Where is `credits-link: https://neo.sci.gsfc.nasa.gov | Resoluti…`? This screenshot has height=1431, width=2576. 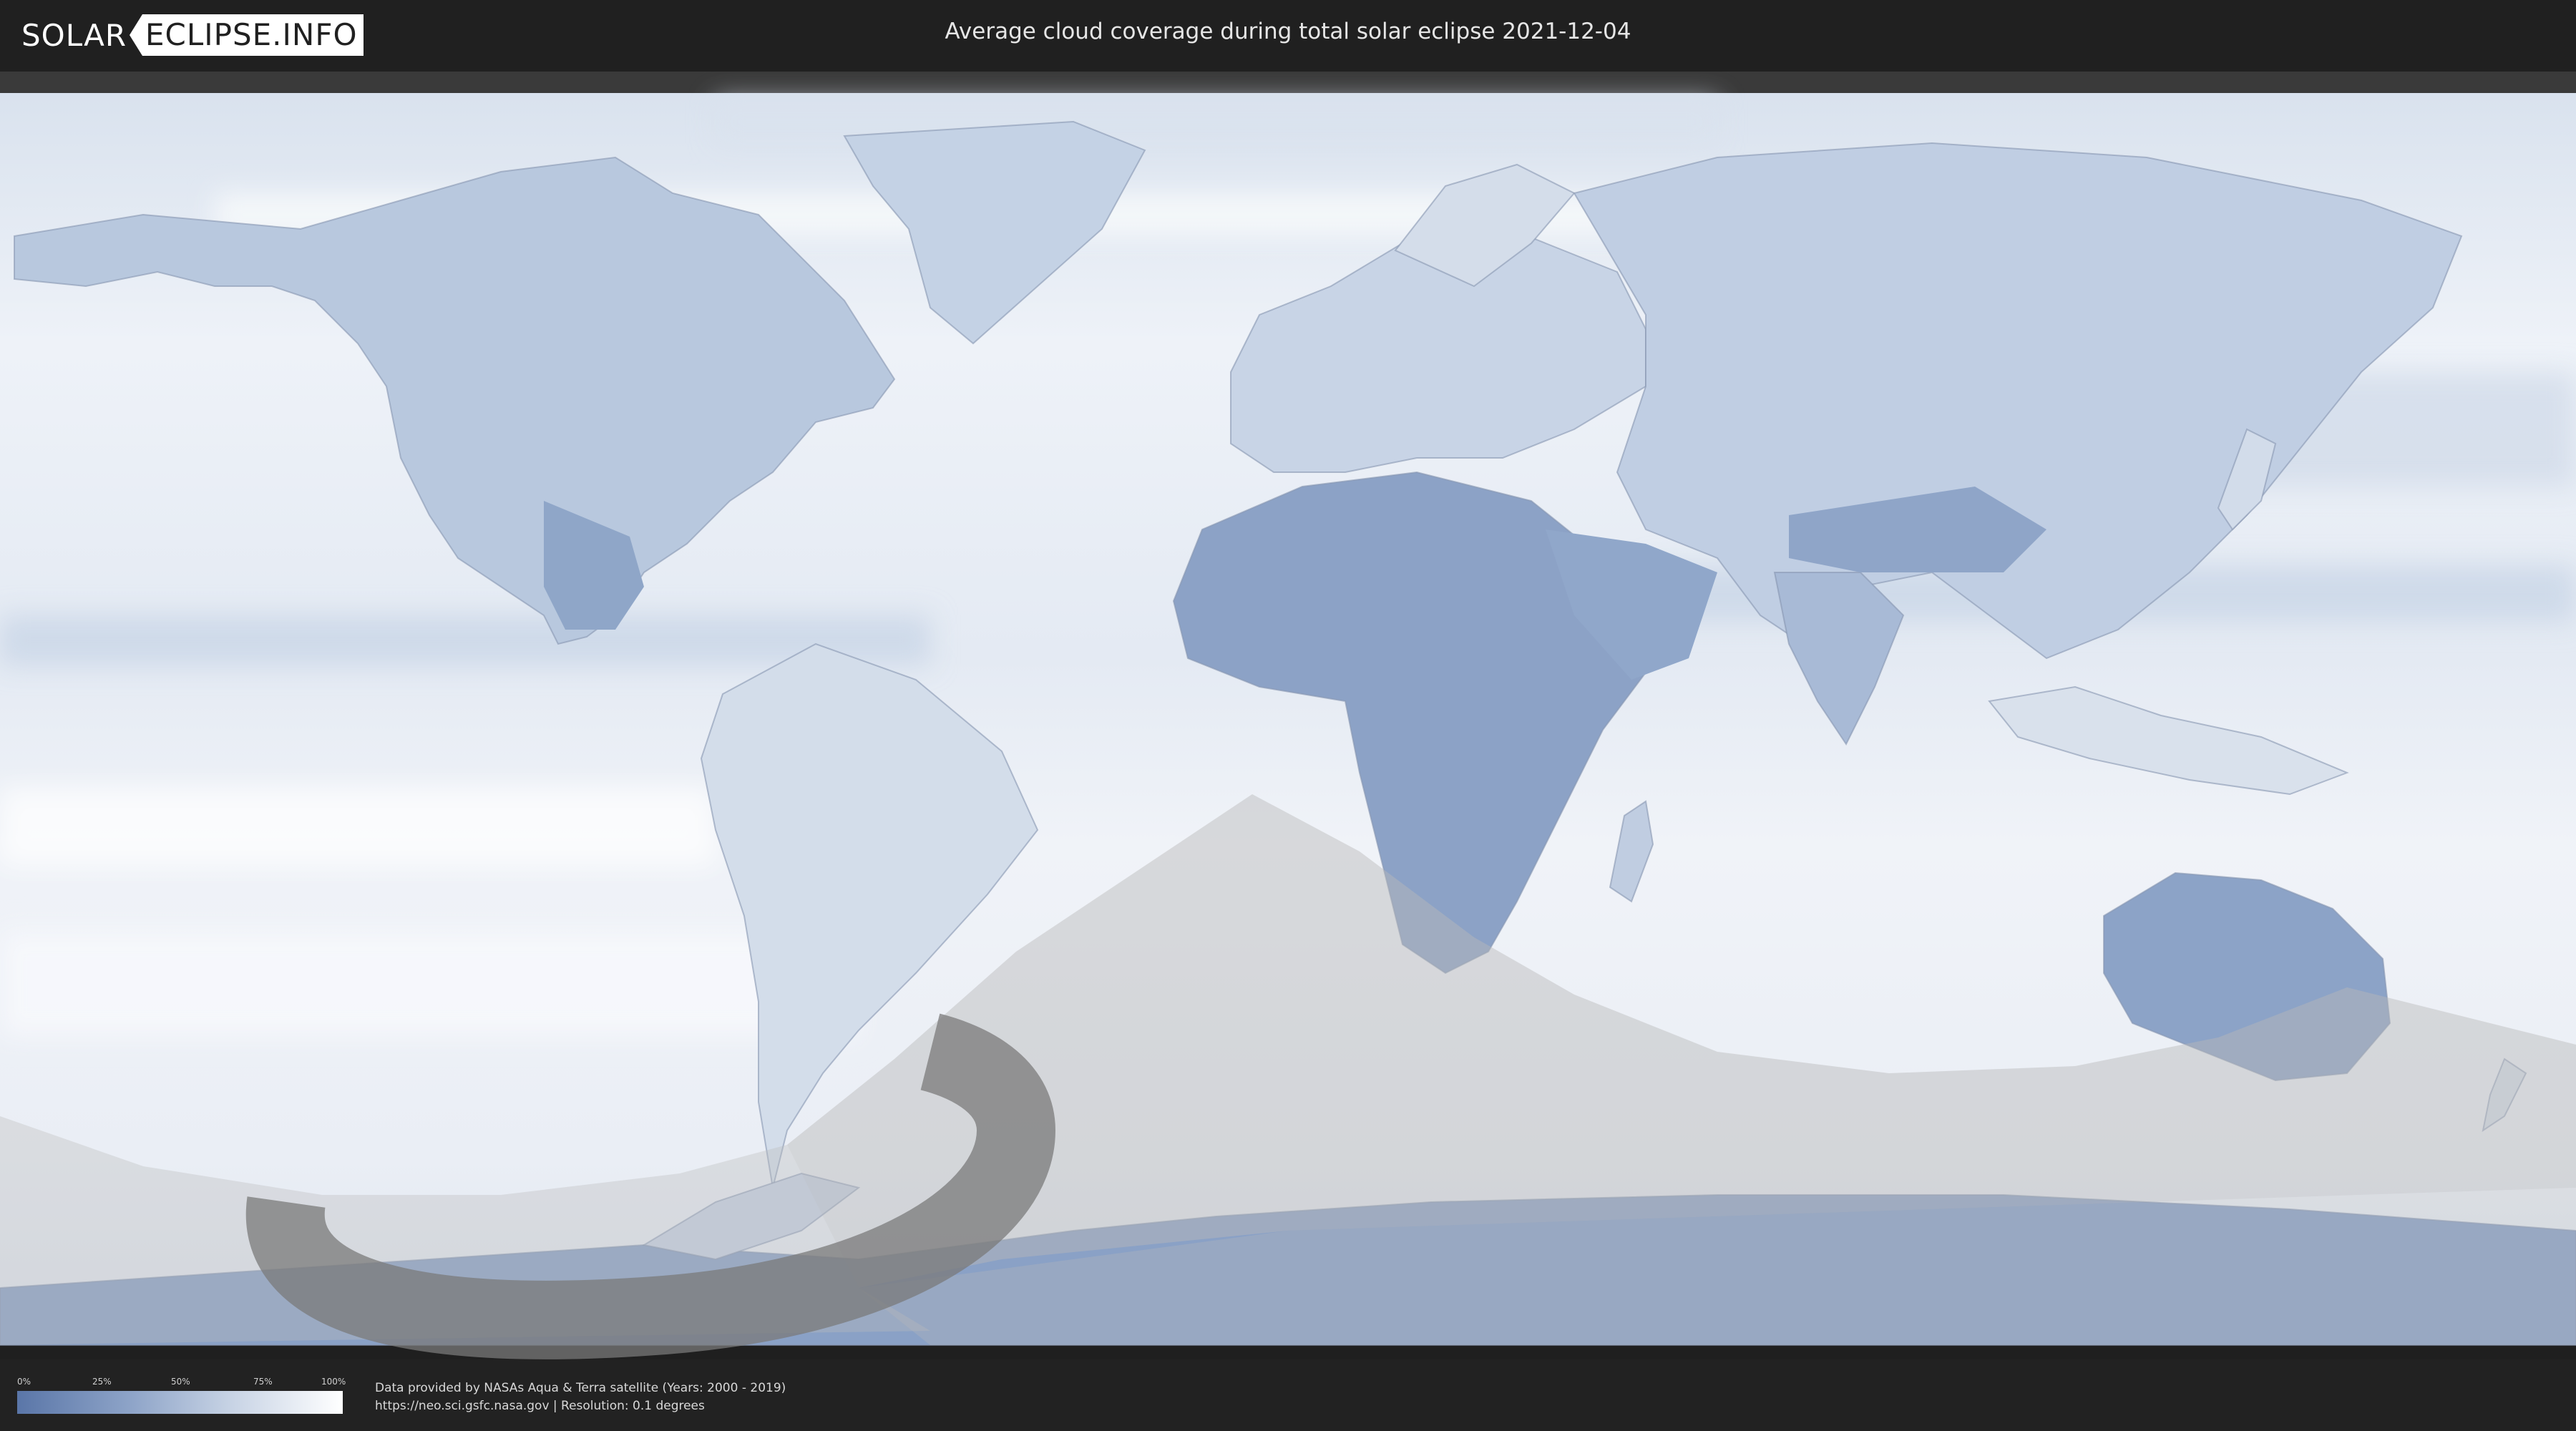
credits-link: https://neo.sci.gsfc.nasa.gov | Resoluti… is located at coordinates (580, 1406).